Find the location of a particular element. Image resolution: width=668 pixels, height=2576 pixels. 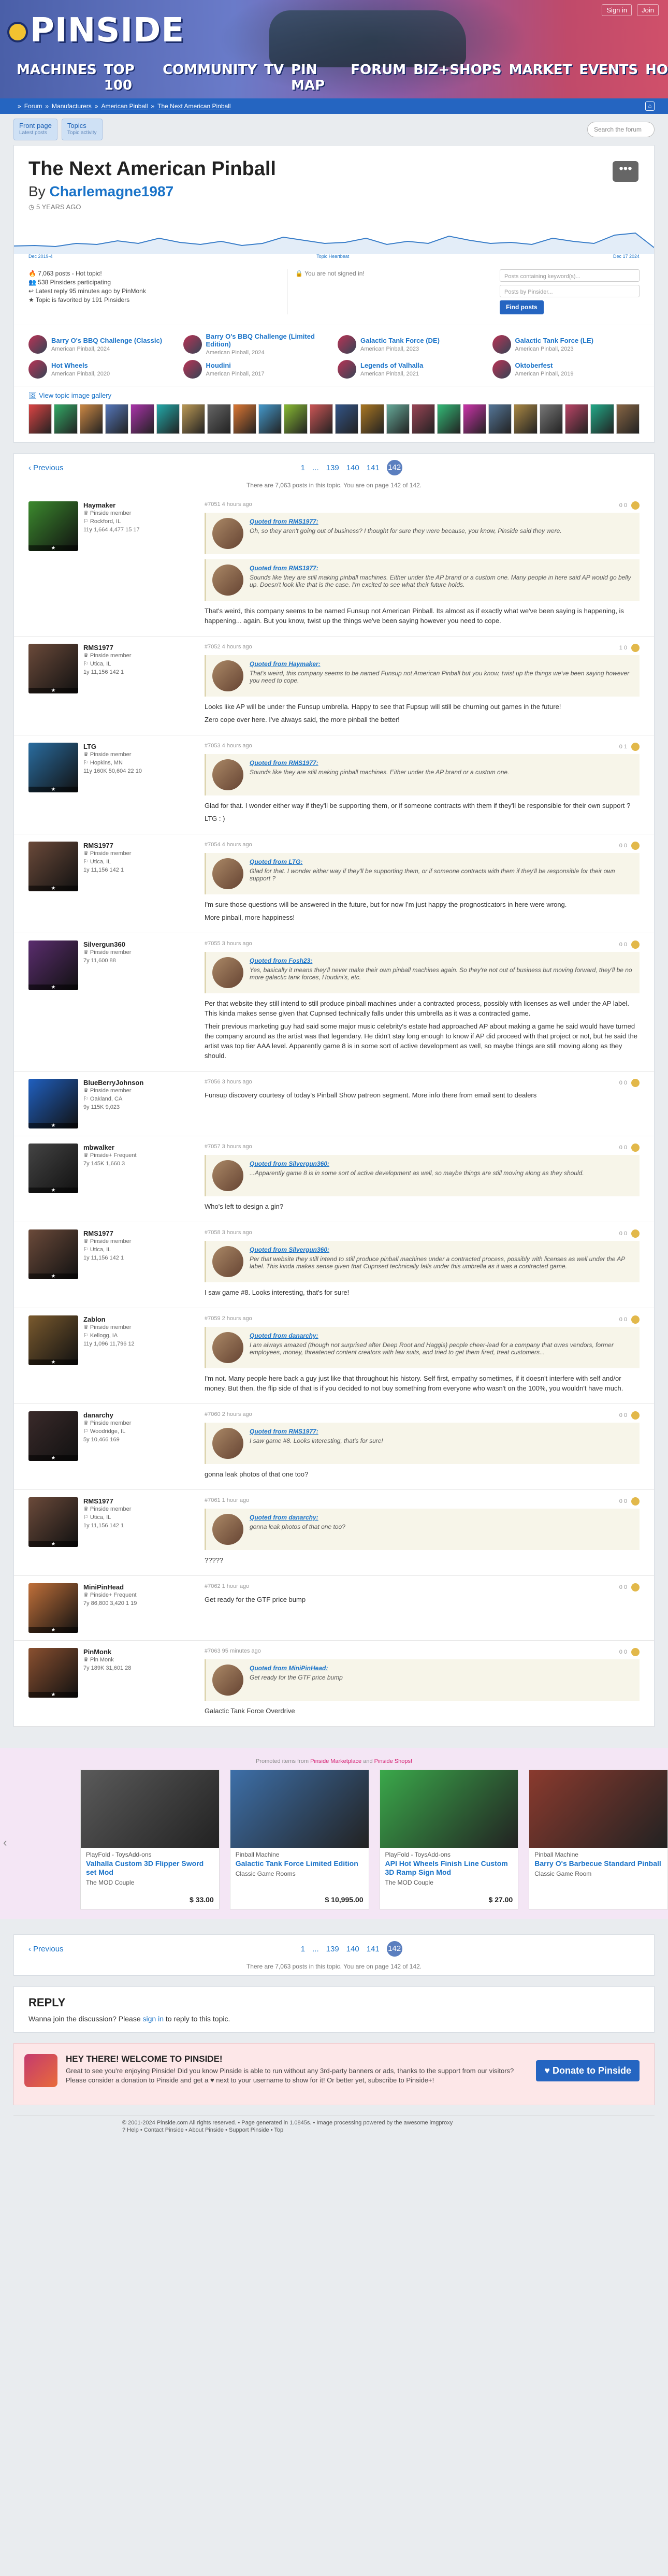

post-meta: #7054 4 hours ago is located at coordinates (228, 846).